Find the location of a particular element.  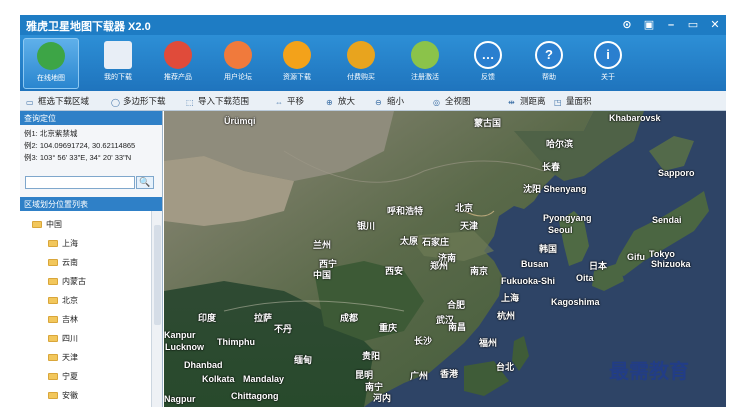

map-label: 贵阳 is located at coordinates (371, 356).